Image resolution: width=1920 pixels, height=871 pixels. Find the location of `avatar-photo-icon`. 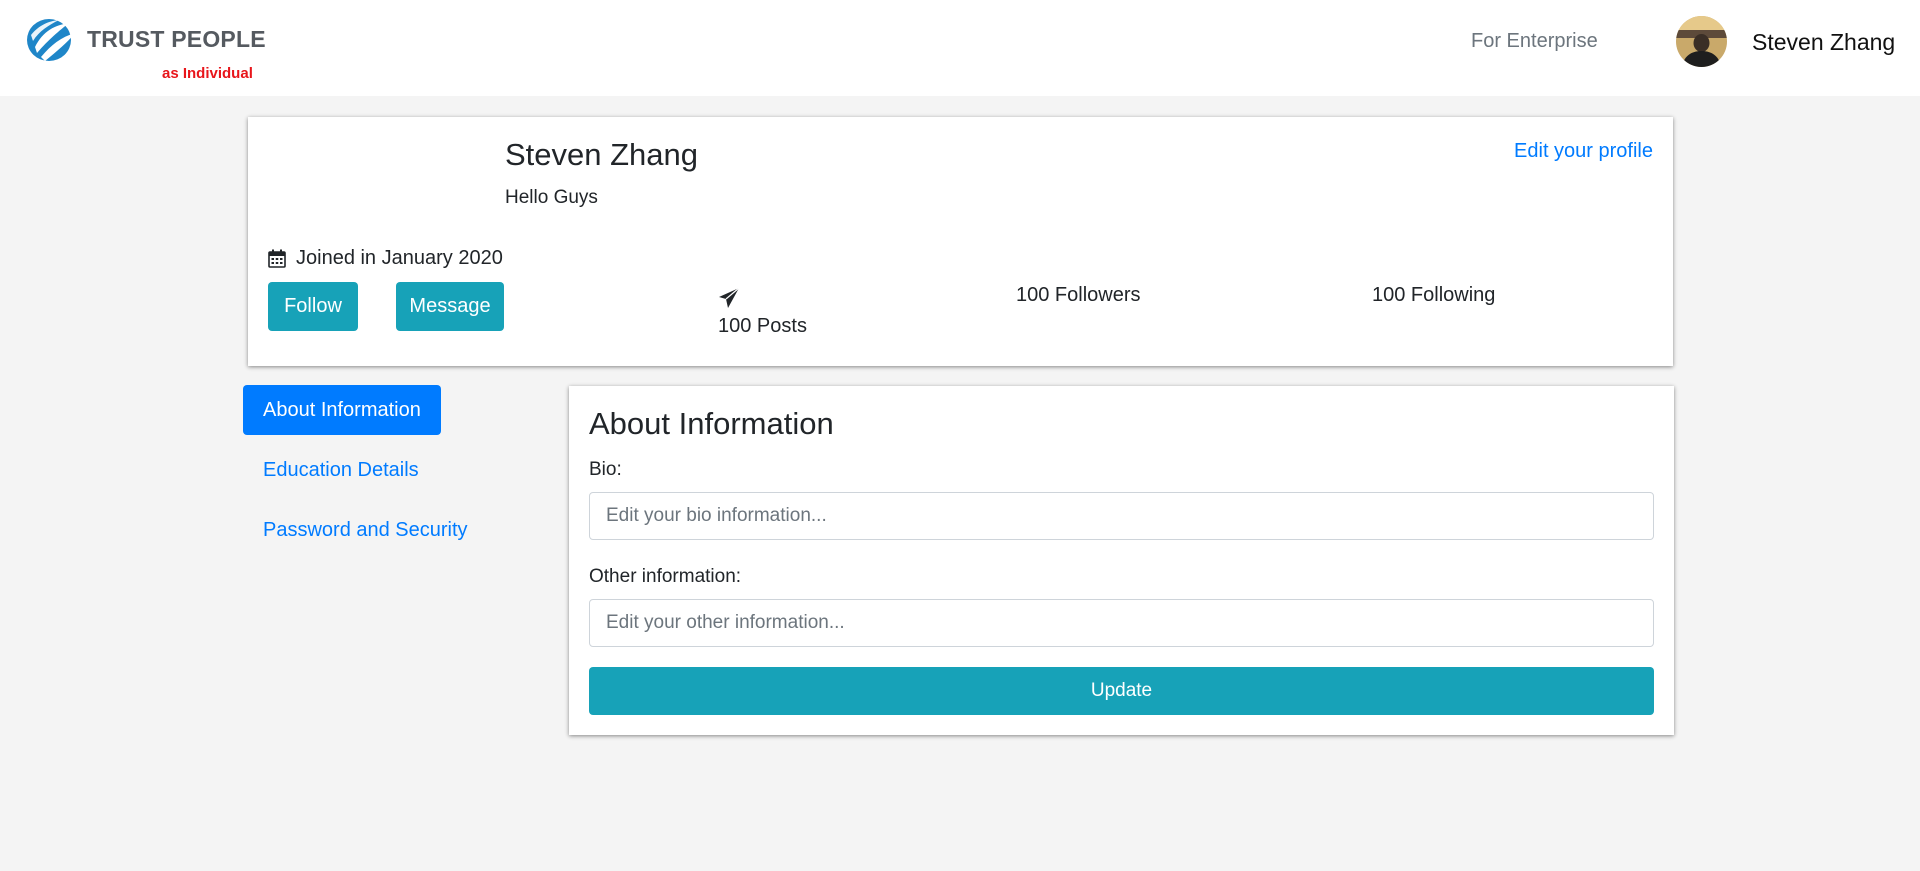

avatar-photo-icon is located at coordinates (1701, 41).